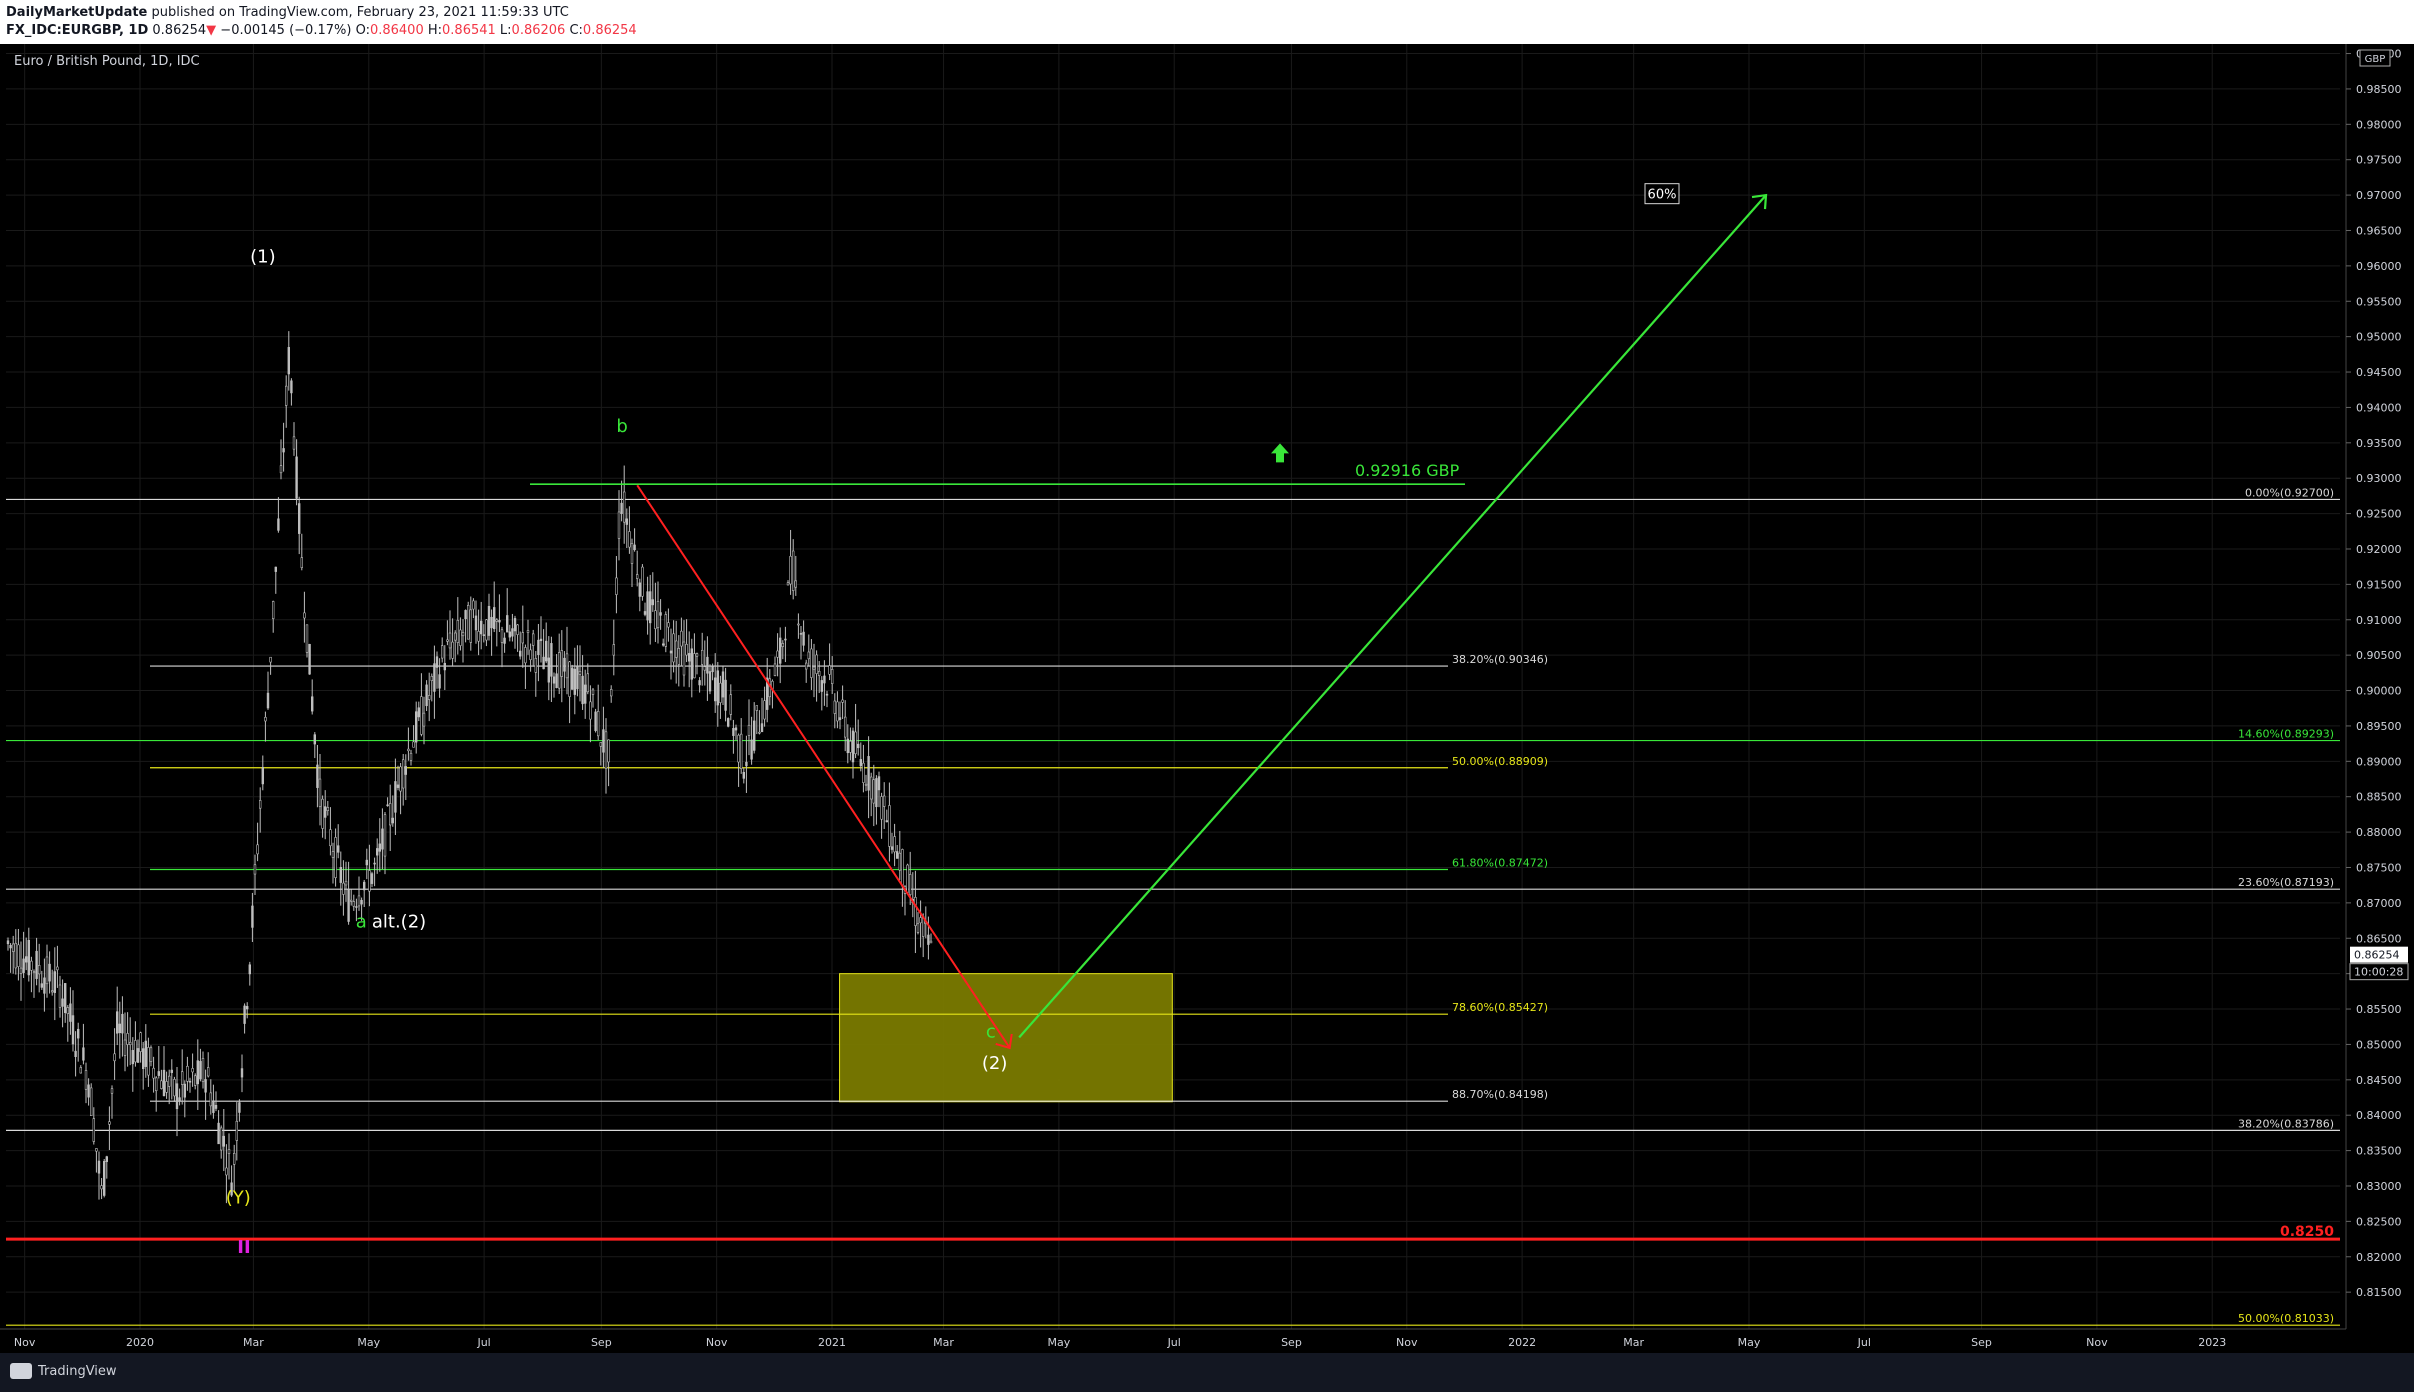 This screenshot has height=1392, width=2414. I want to click on price-tick-label: 0.94000, so click(2379, 407).